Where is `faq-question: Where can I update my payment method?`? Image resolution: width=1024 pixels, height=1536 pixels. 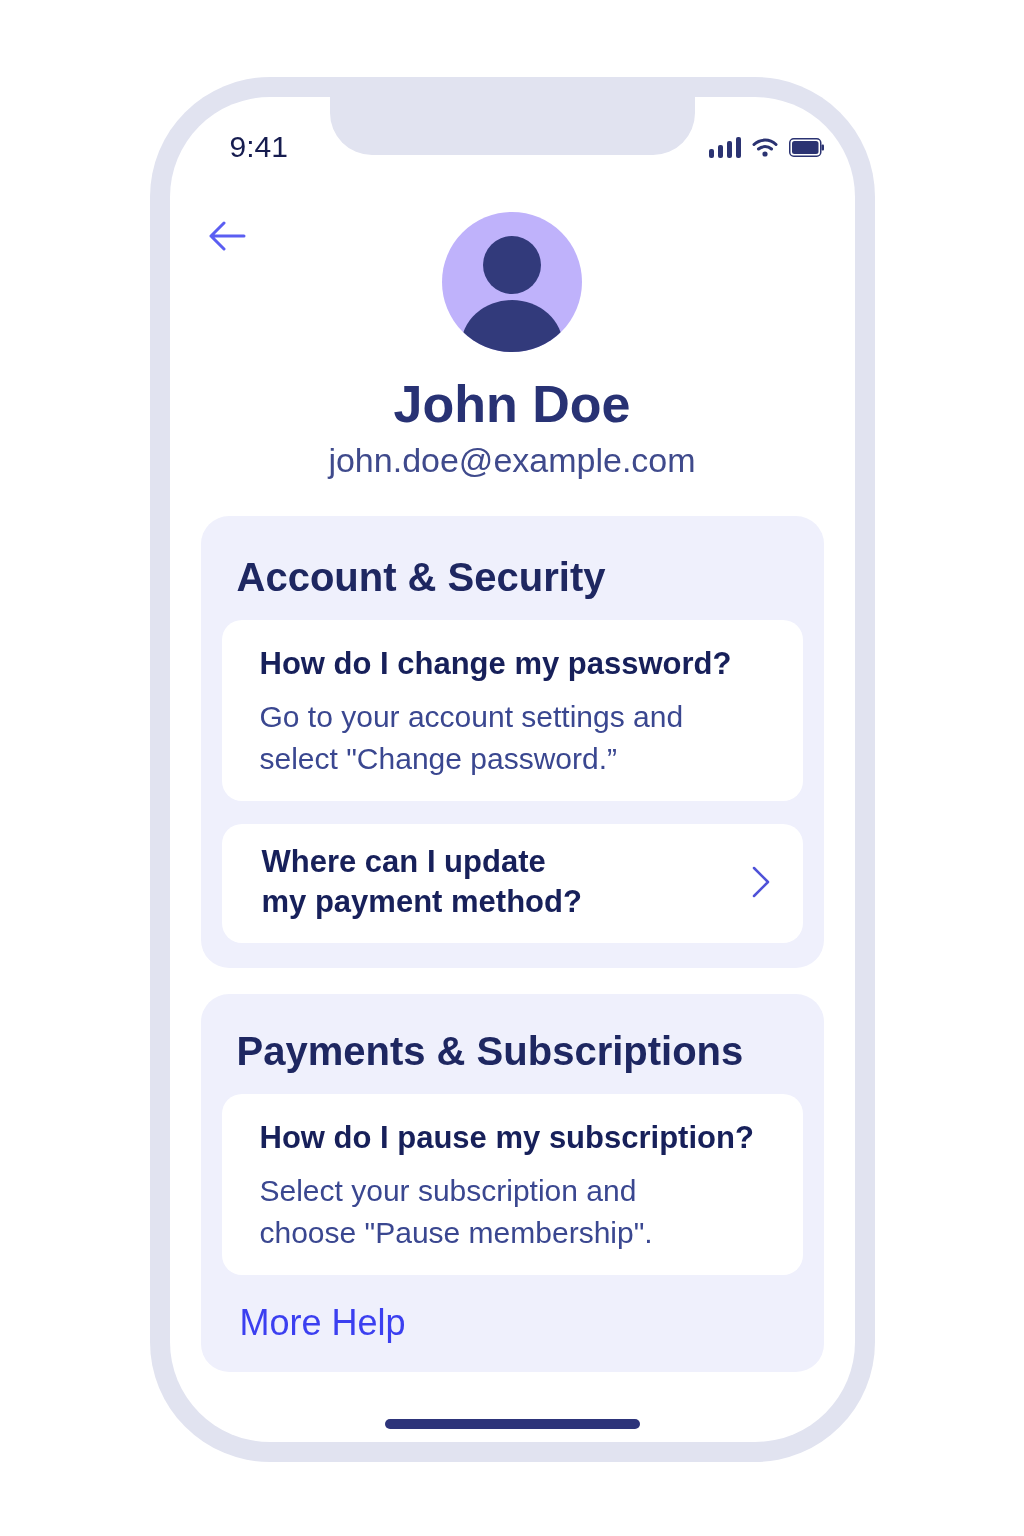
faq-question: Where can I update my payment method? is located at coordinates (422, 882).